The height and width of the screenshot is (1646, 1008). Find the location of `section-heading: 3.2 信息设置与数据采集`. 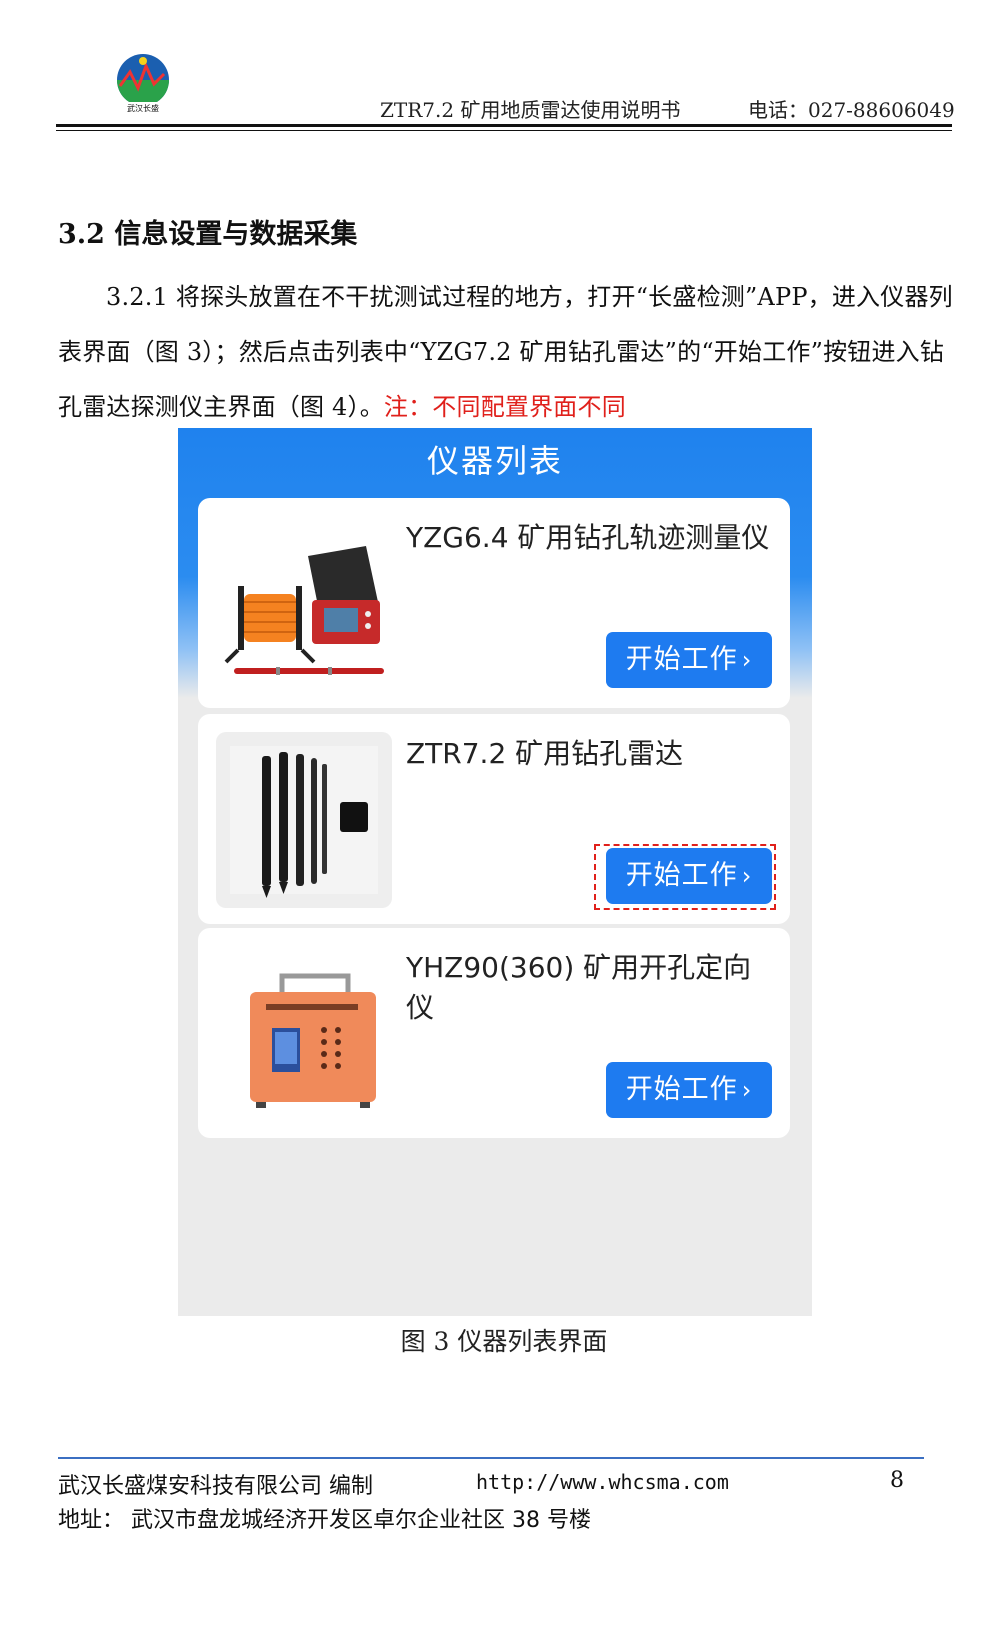

section-heading: 3.2 信息设置与数据采集 is located at coordinates (208, 234).